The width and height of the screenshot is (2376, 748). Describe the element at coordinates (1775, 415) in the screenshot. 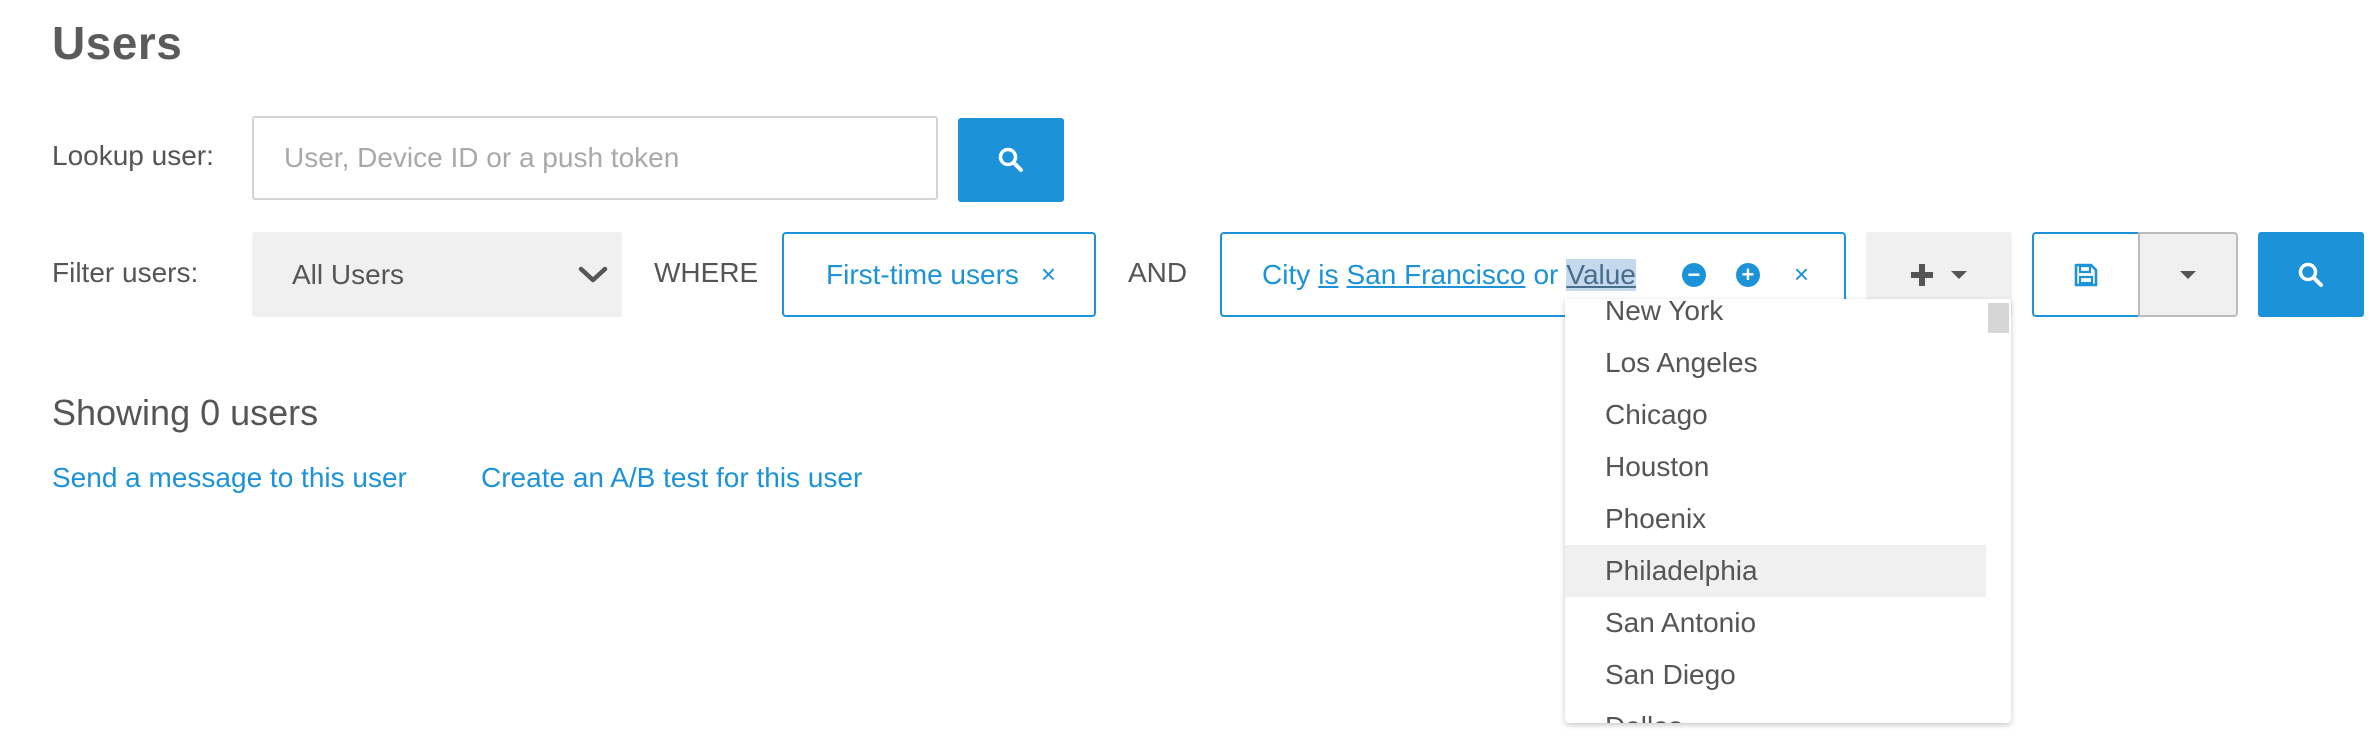

I see `dropdown-option: Chicago` at that location.